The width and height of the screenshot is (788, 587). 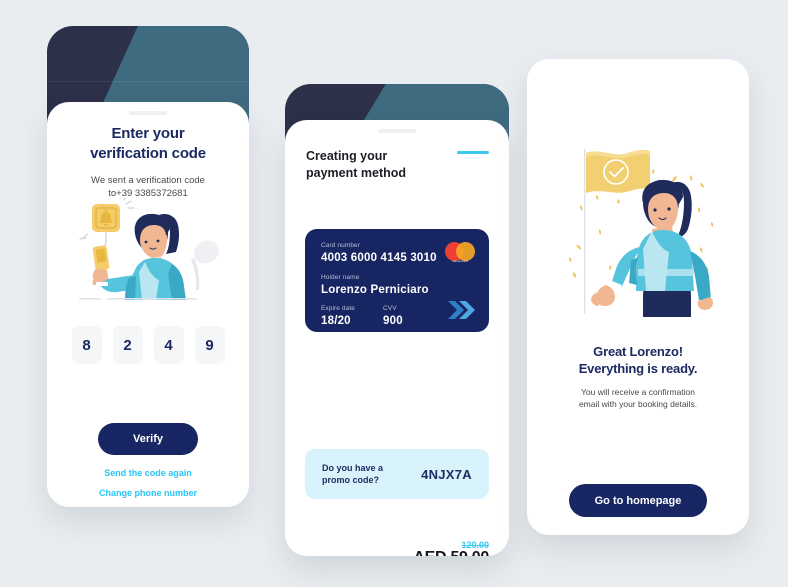 What do you see at coordinates (473, 152) in the screenshot?
I see `title-accent-bar` at bounding box center [473, 152].